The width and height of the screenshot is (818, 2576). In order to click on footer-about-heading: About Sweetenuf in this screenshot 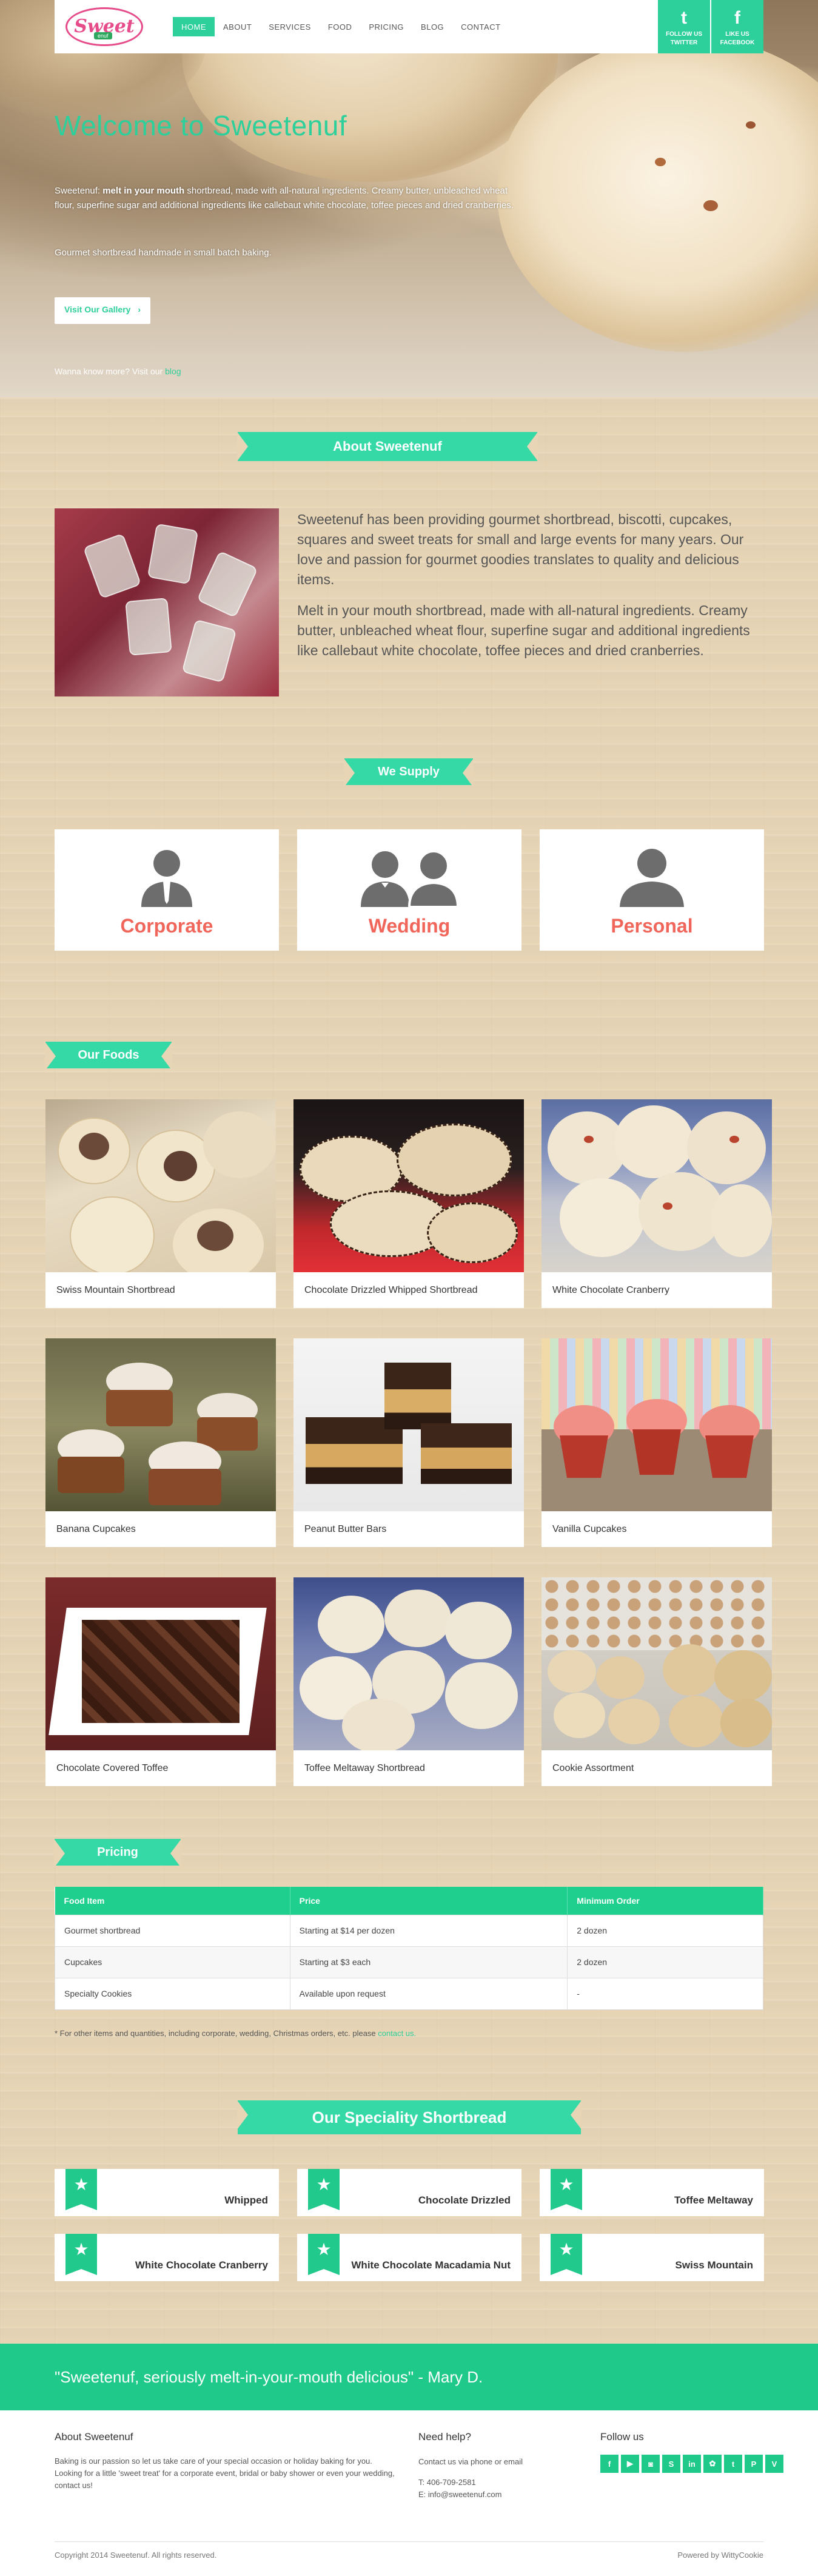, I will do `click(94, 2437)`.